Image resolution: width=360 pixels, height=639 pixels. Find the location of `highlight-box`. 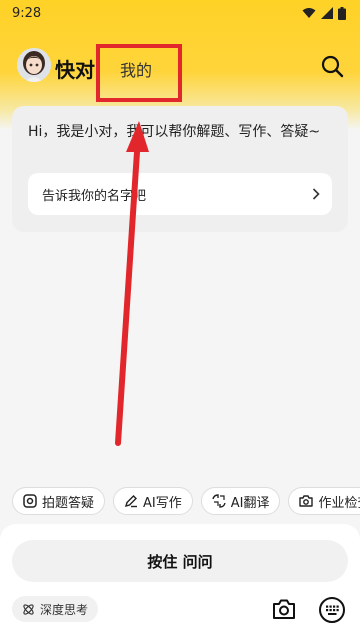

highlight-box is located at coordinates (139, 73).